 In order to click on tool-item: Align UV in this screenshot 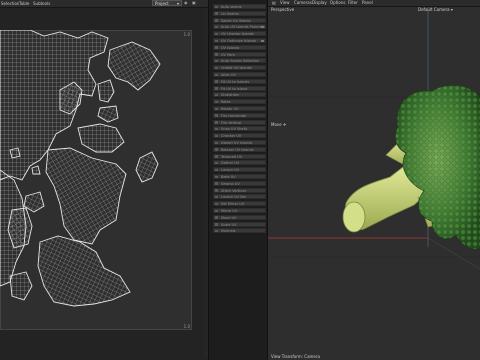, I will do `click(239, 74)`.